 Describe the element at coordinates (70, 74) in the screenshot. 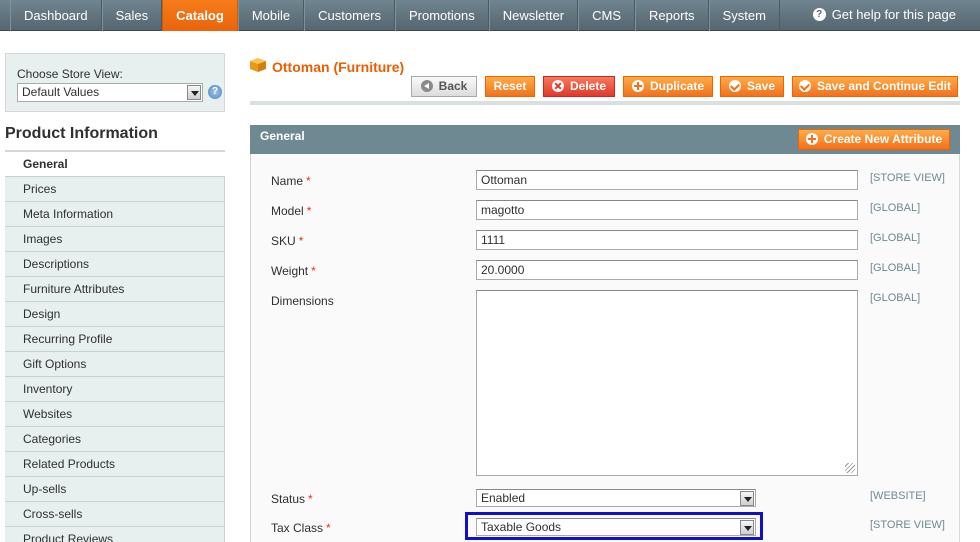

I see `store-view-label: Choose Store View:` at that location.